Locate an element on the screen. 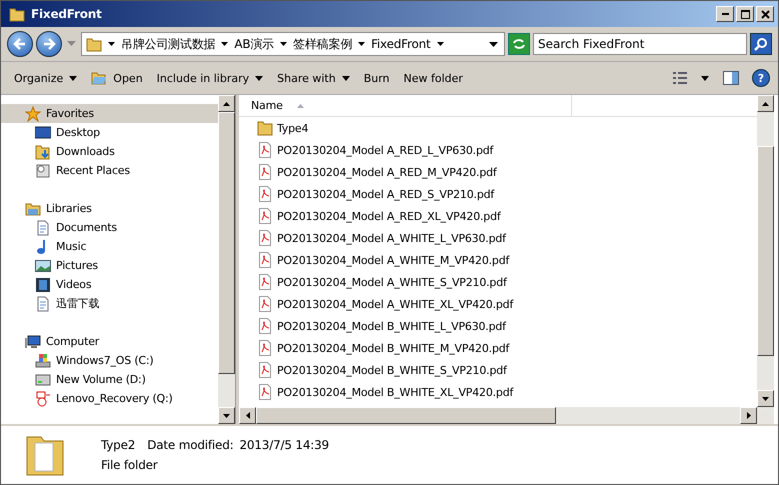 The height and width of the screenshot is (485, 779). file-item: PO20130204_Model A_WHITE_S_VP210.pdf is located at coordinates (507, 282).